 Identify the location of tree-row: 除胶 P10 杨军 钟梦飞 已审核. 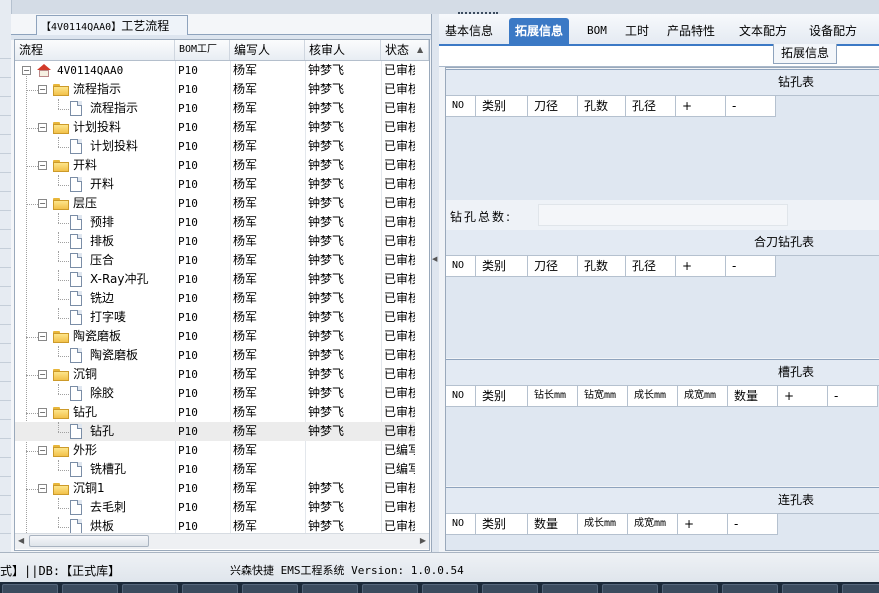
(215, 393).